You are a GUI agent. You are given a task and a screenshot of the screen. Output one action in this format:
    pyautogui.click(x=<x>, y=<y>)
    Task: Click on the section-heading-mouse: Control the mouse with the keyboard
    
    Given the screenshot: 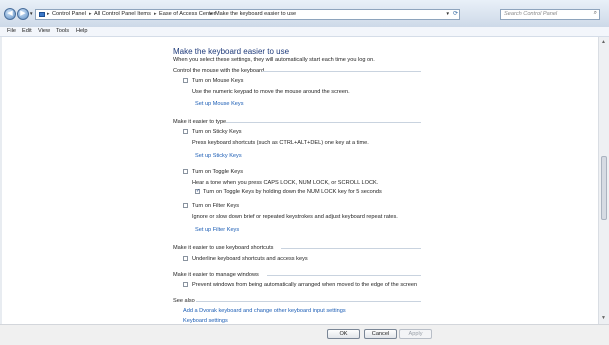 What is the action you would take?
    pyautogui.click(x=219, y=71)
    